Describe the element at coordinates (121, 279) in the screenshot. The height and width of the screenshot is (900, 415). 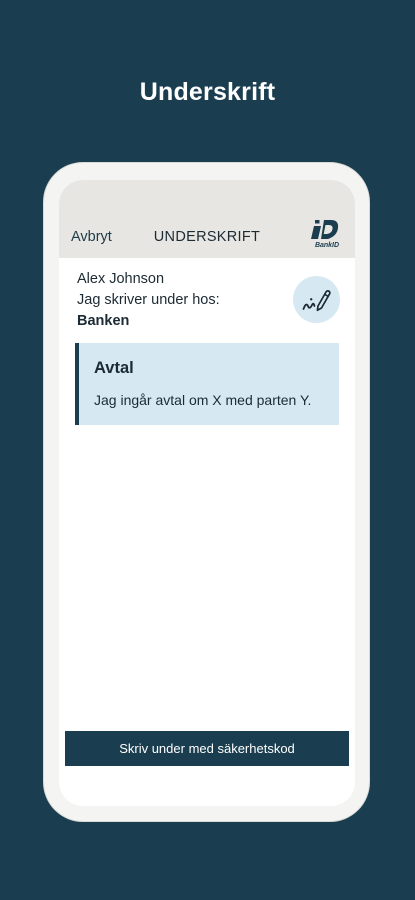
I see `signer-name: Alex Johnson` at that location.